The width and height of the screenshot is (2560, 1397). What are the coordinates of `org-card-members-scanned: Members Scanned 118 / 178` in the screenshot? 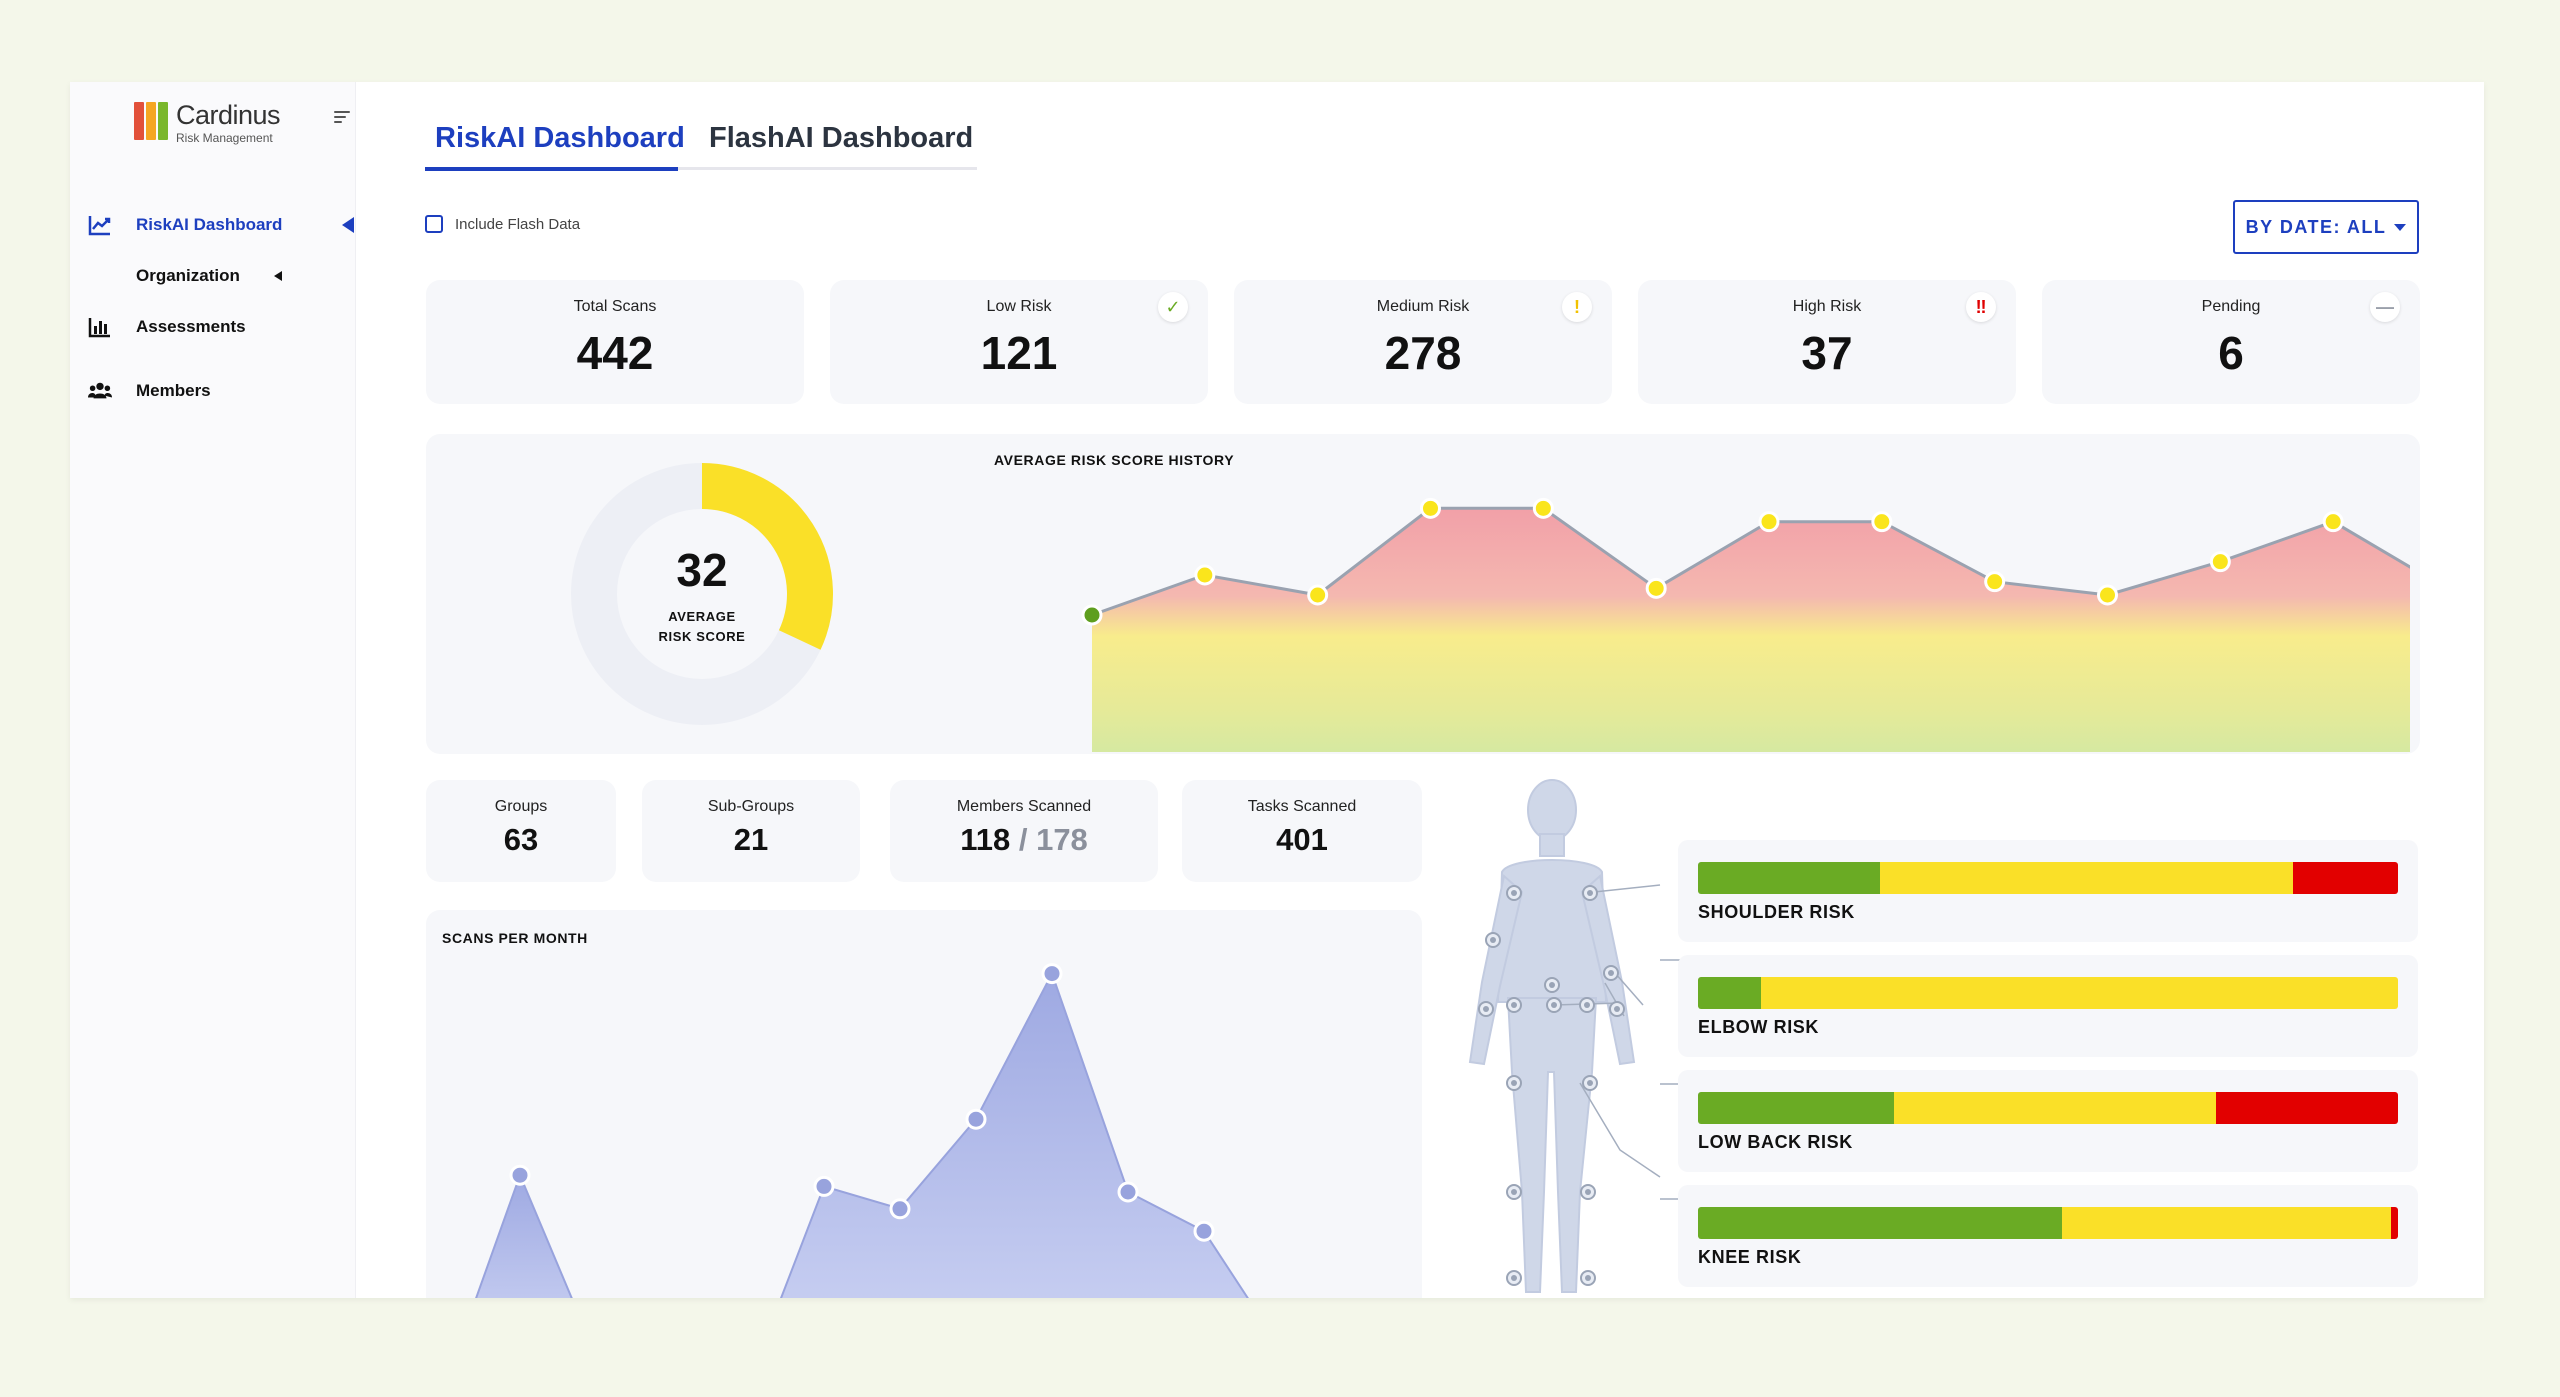 It's located at (1024, 831).